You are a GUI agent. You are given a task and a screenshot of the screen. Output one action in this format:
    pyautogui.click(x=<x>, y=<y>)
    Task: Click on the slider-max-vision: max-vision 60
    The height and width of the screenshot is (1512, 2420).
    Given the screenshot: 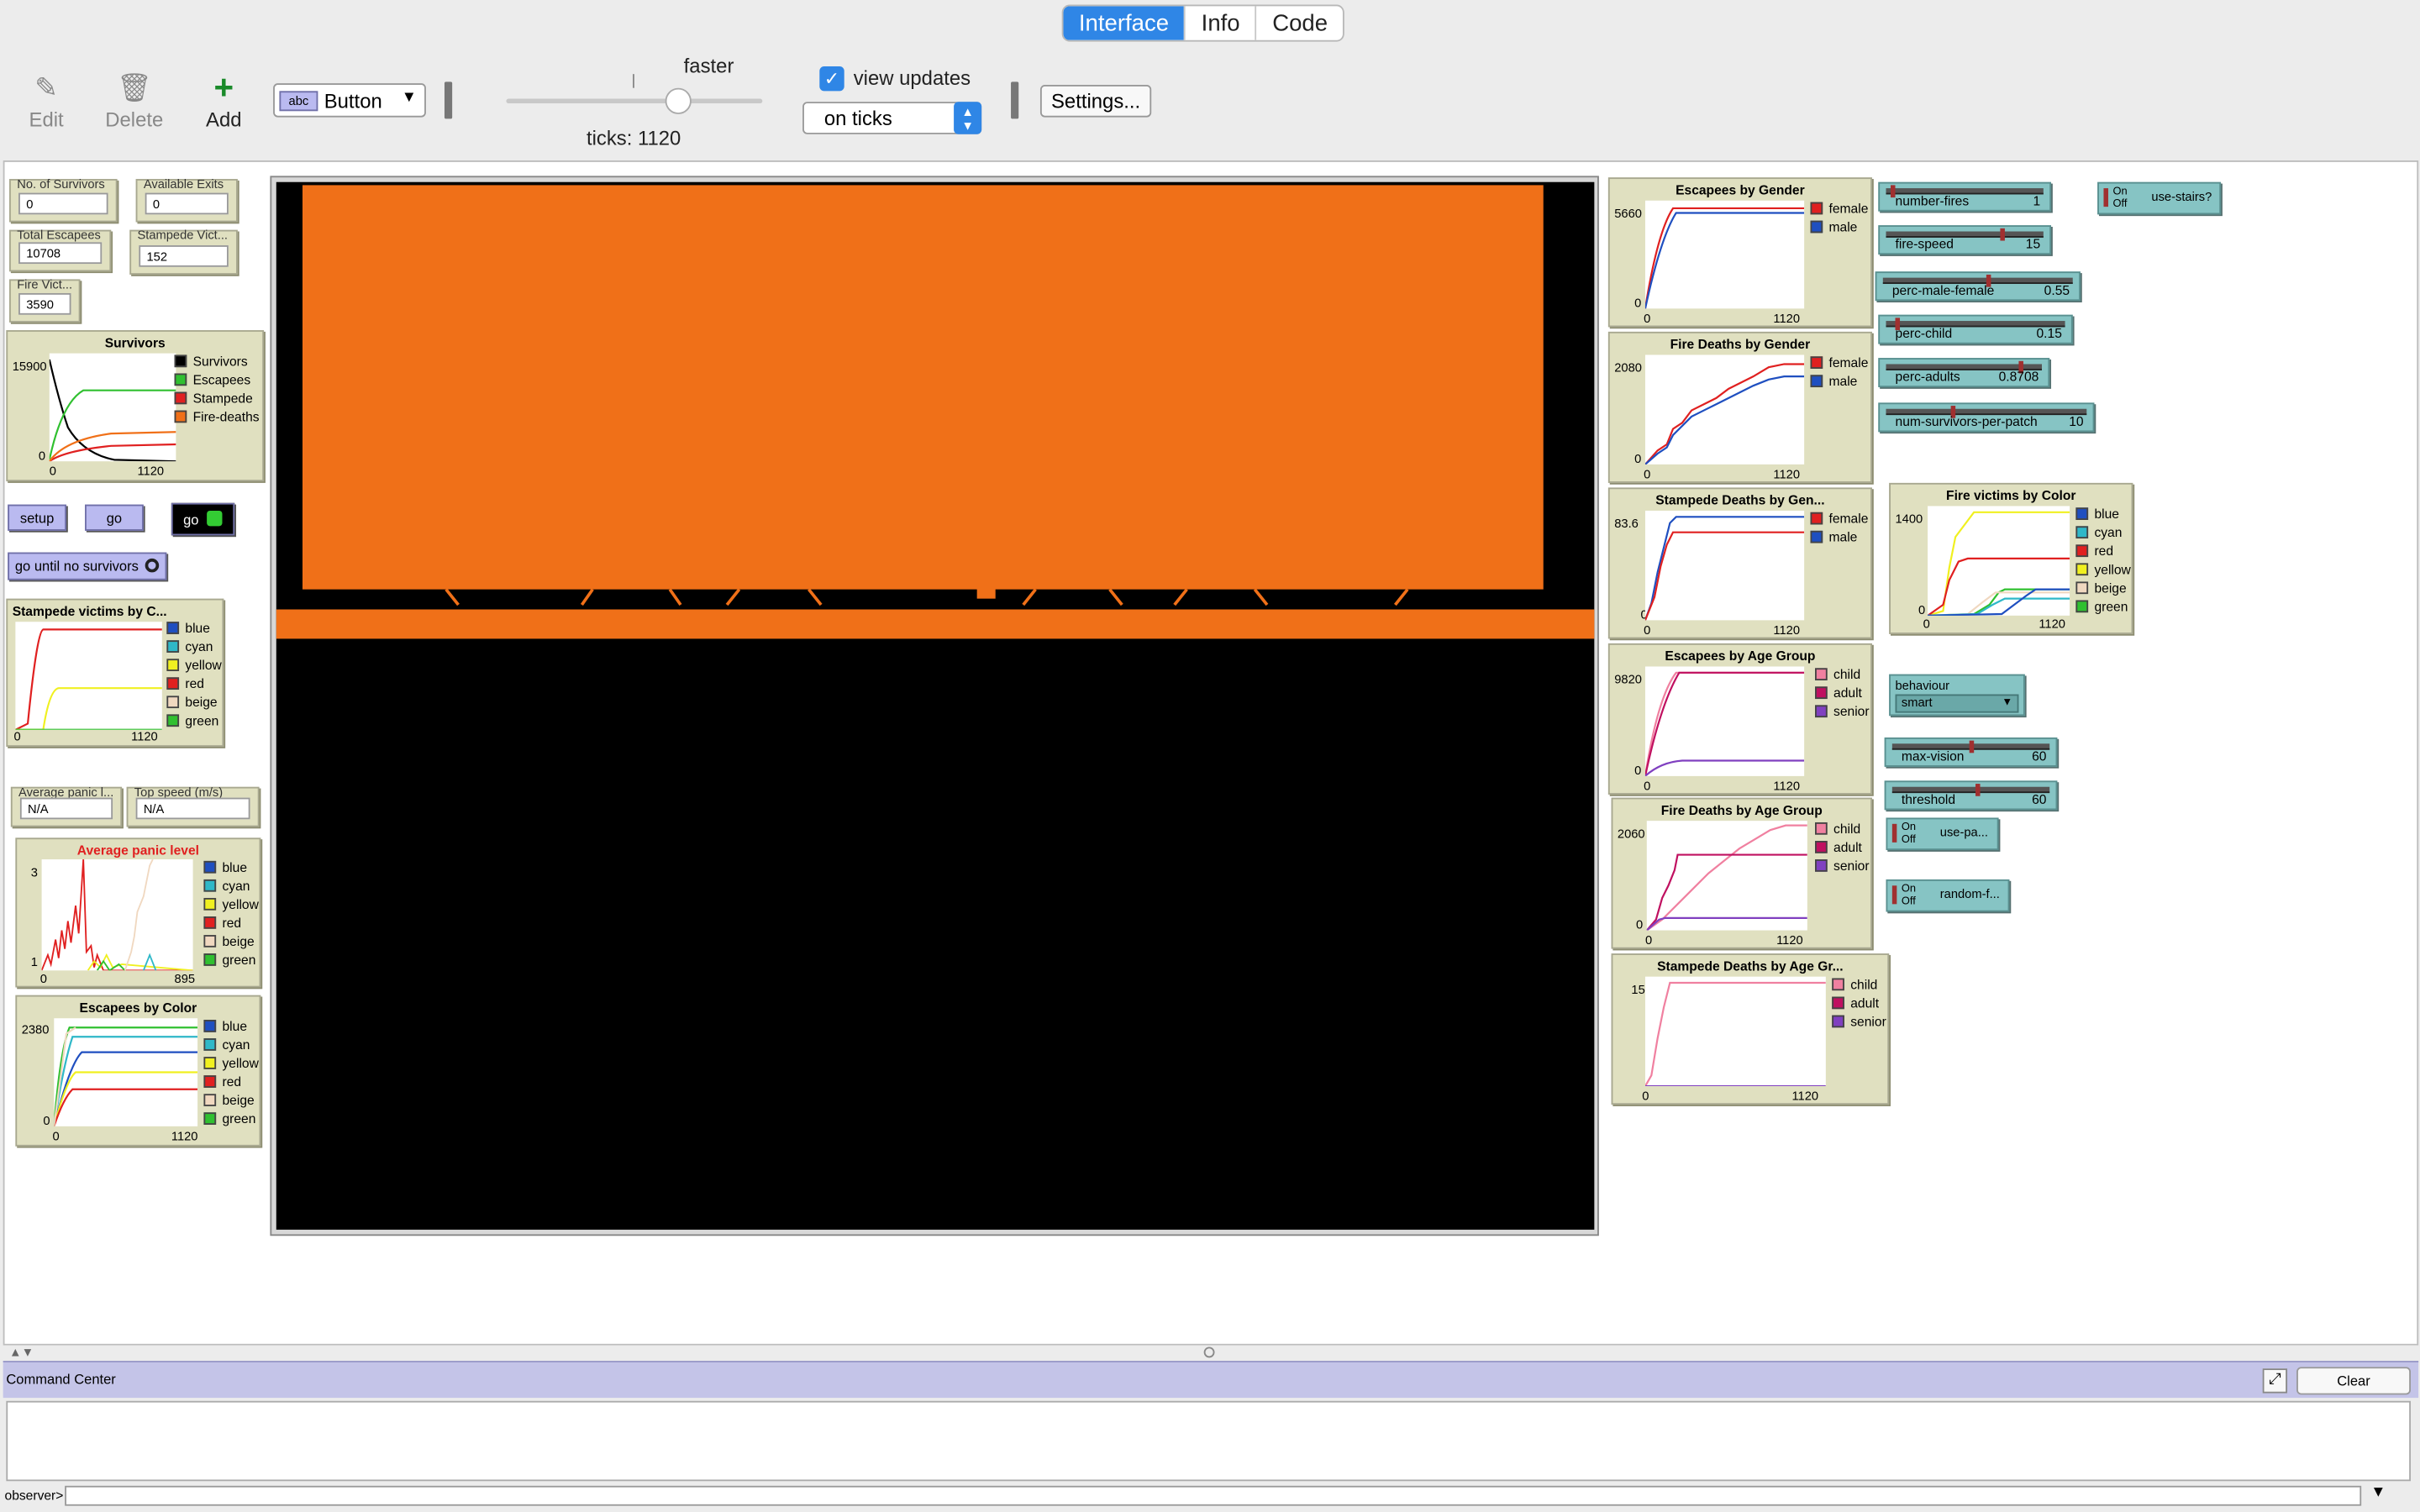 What is the action you would take?
    pyautogui.click(x=1971, y=752)
    